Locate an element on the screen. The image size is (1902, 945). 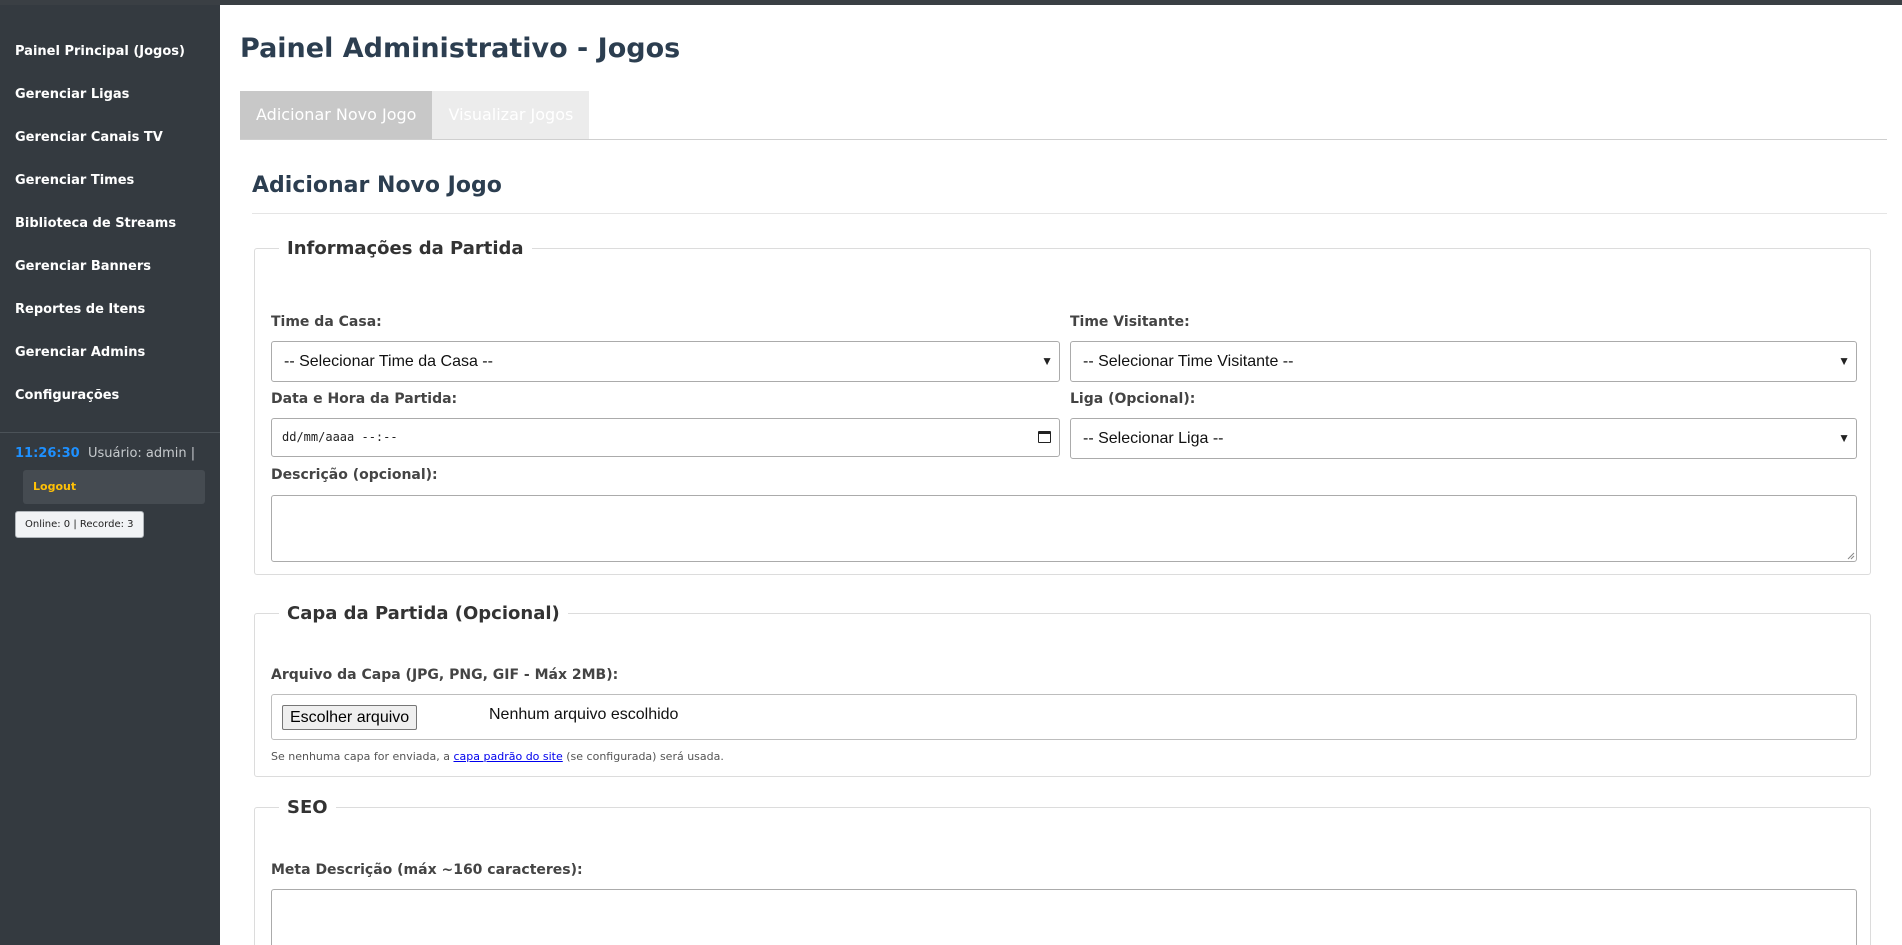
sidebar-item-admins: Gerenciar Admins is located at coordinates (110, 355).